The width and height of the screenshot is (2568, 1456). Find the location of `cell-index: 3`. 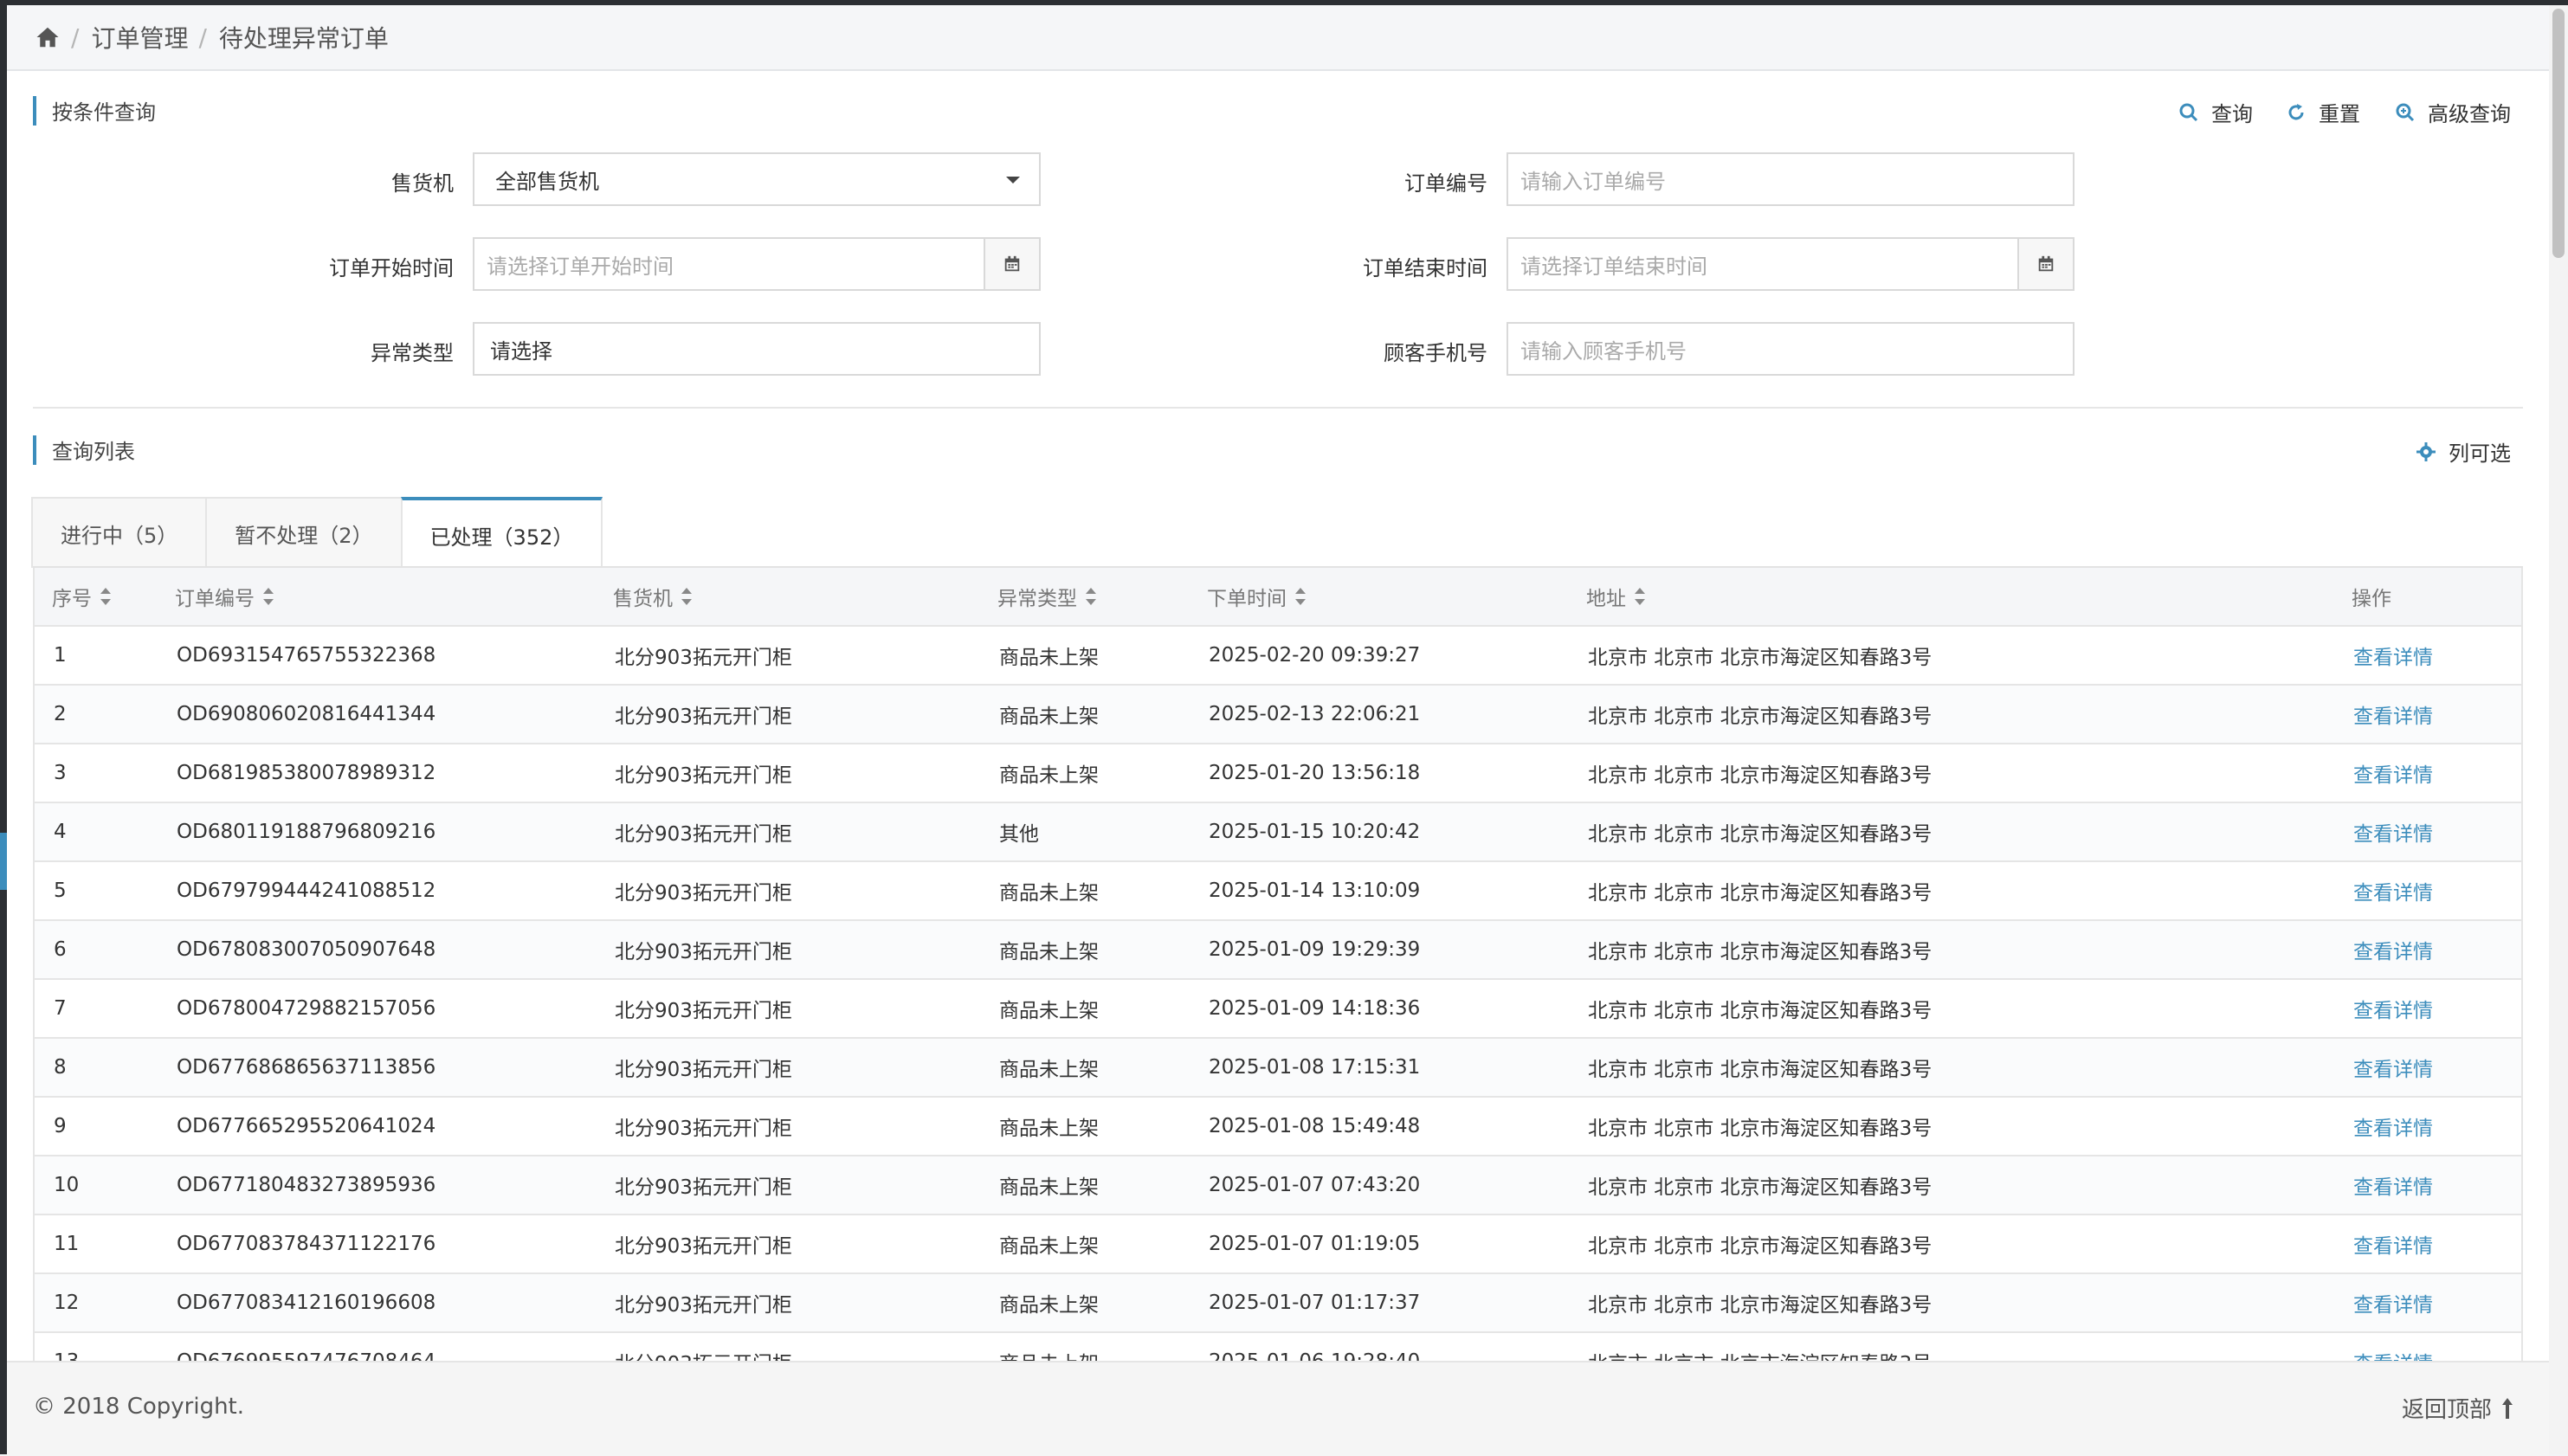

cell-index: 3 is located at coordinates (61, 773).